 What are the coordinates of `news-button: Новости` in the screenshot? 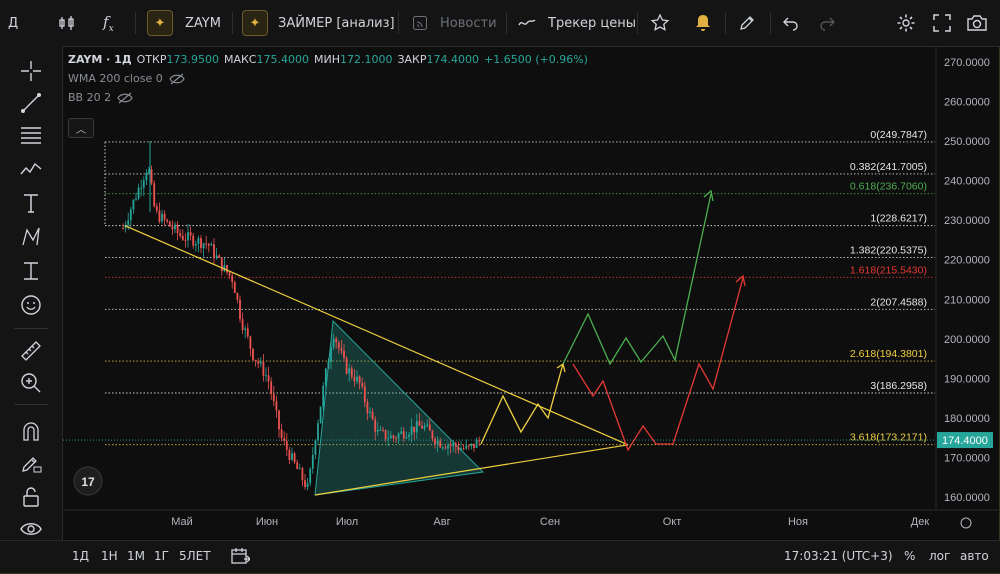 It's located at (454, 23).